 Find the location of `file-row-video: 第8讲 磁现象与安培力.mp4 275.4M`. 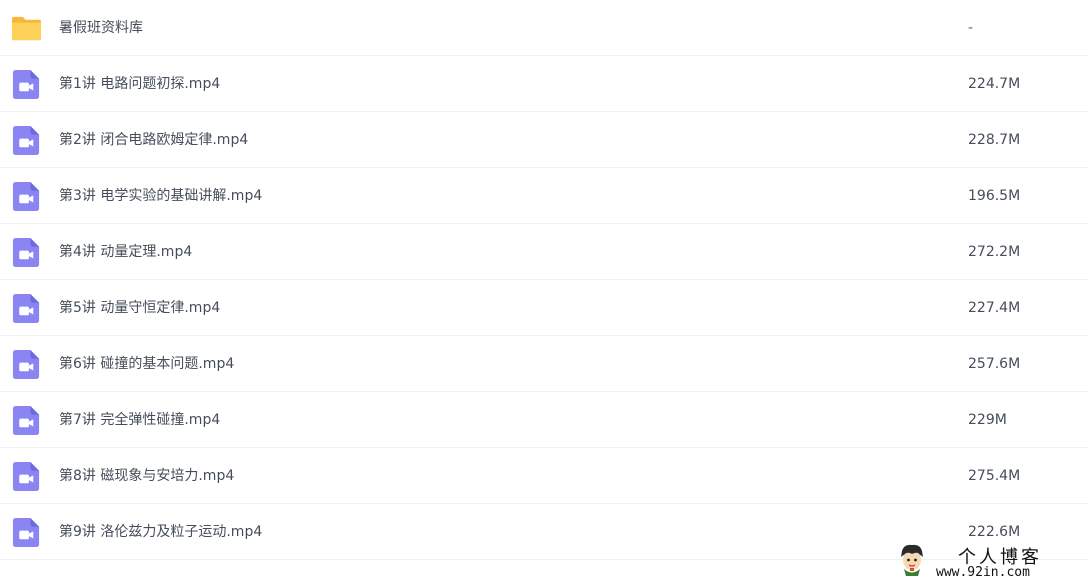

file-row-video: 第8讲 磁现象与安培力.mp4 275.4M is located at coordinates (544, 476).